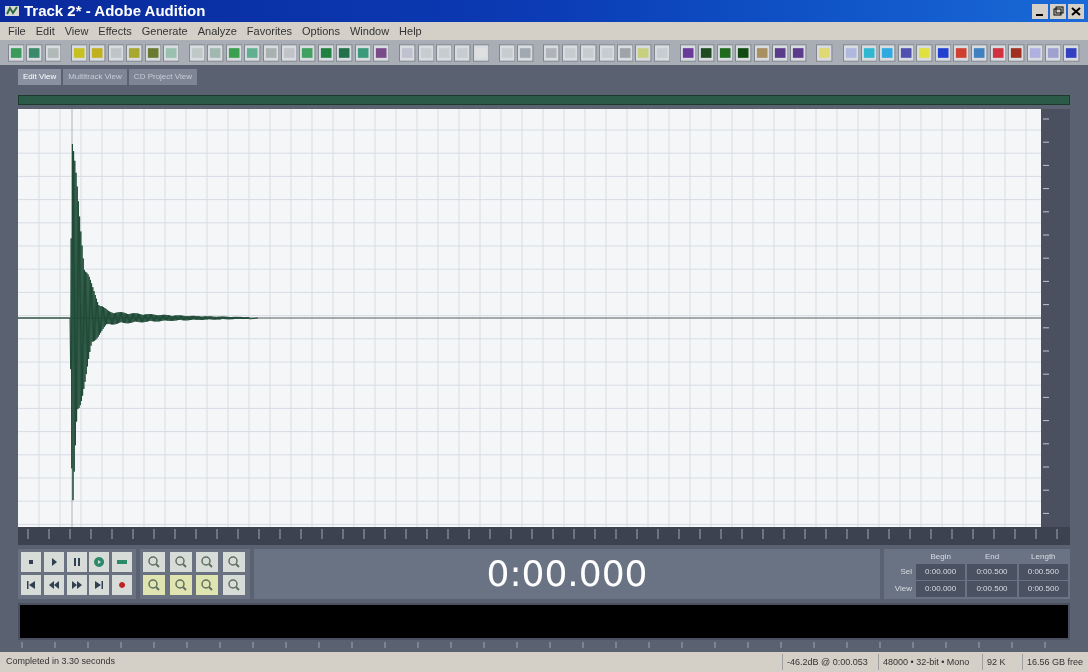  I want to click on status-message: Completed in 3.30 seconds, so click(61, 662).